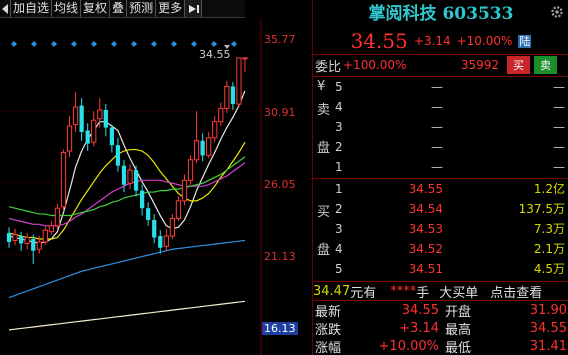  I want to click on sell-level-row: 2 — —, so click(451, 146).